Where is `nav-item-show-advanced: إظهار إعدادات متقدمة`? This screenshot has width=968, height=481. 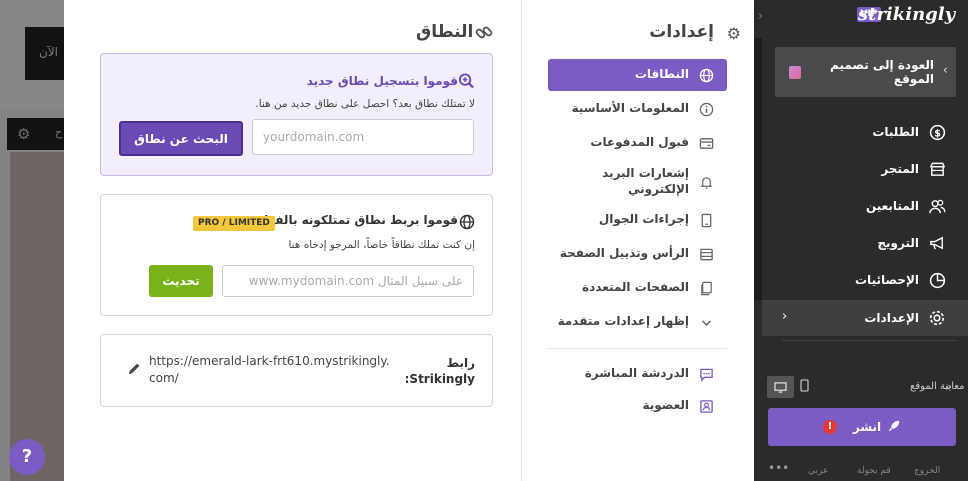
nav-item-show-advanced: إظهار إعدادات متقدمة is located at coordinates (637, 322).